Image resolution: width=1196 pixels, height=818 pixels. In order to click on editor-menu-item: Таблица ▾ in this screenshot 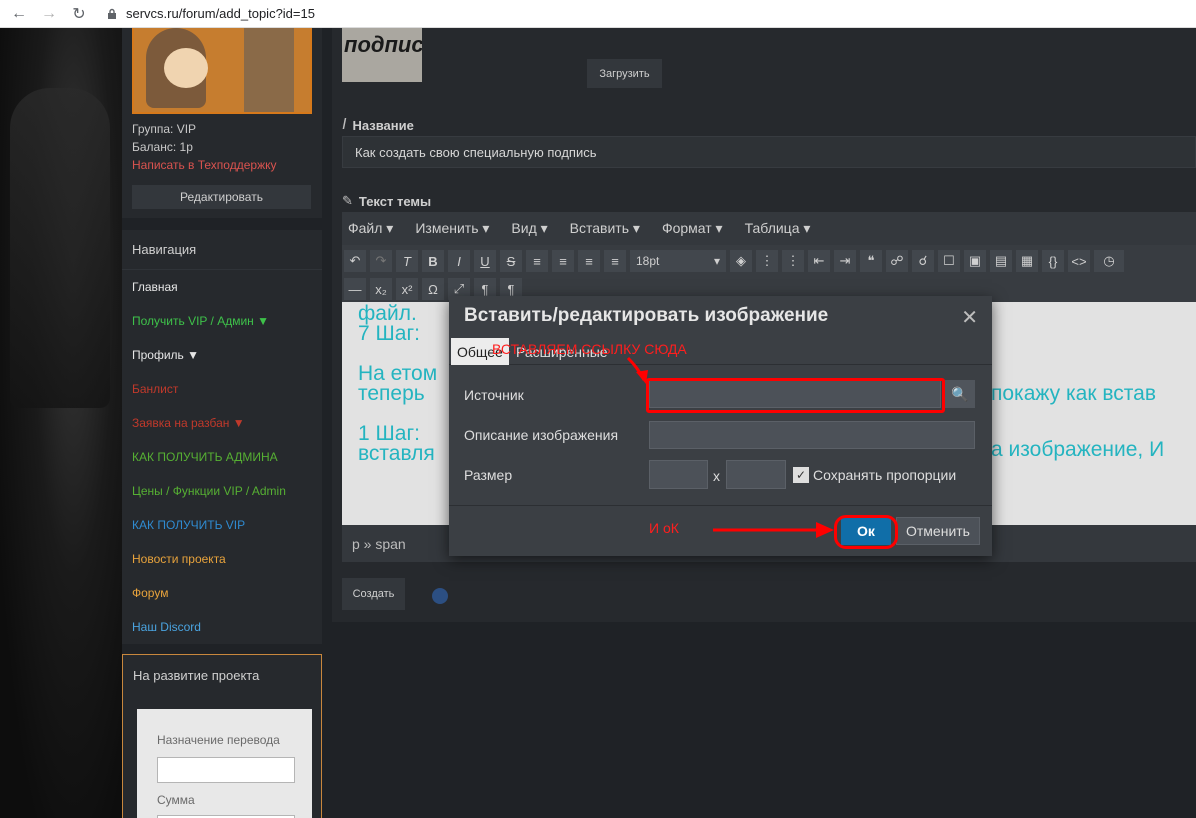, I will do `click(778, 228)`.